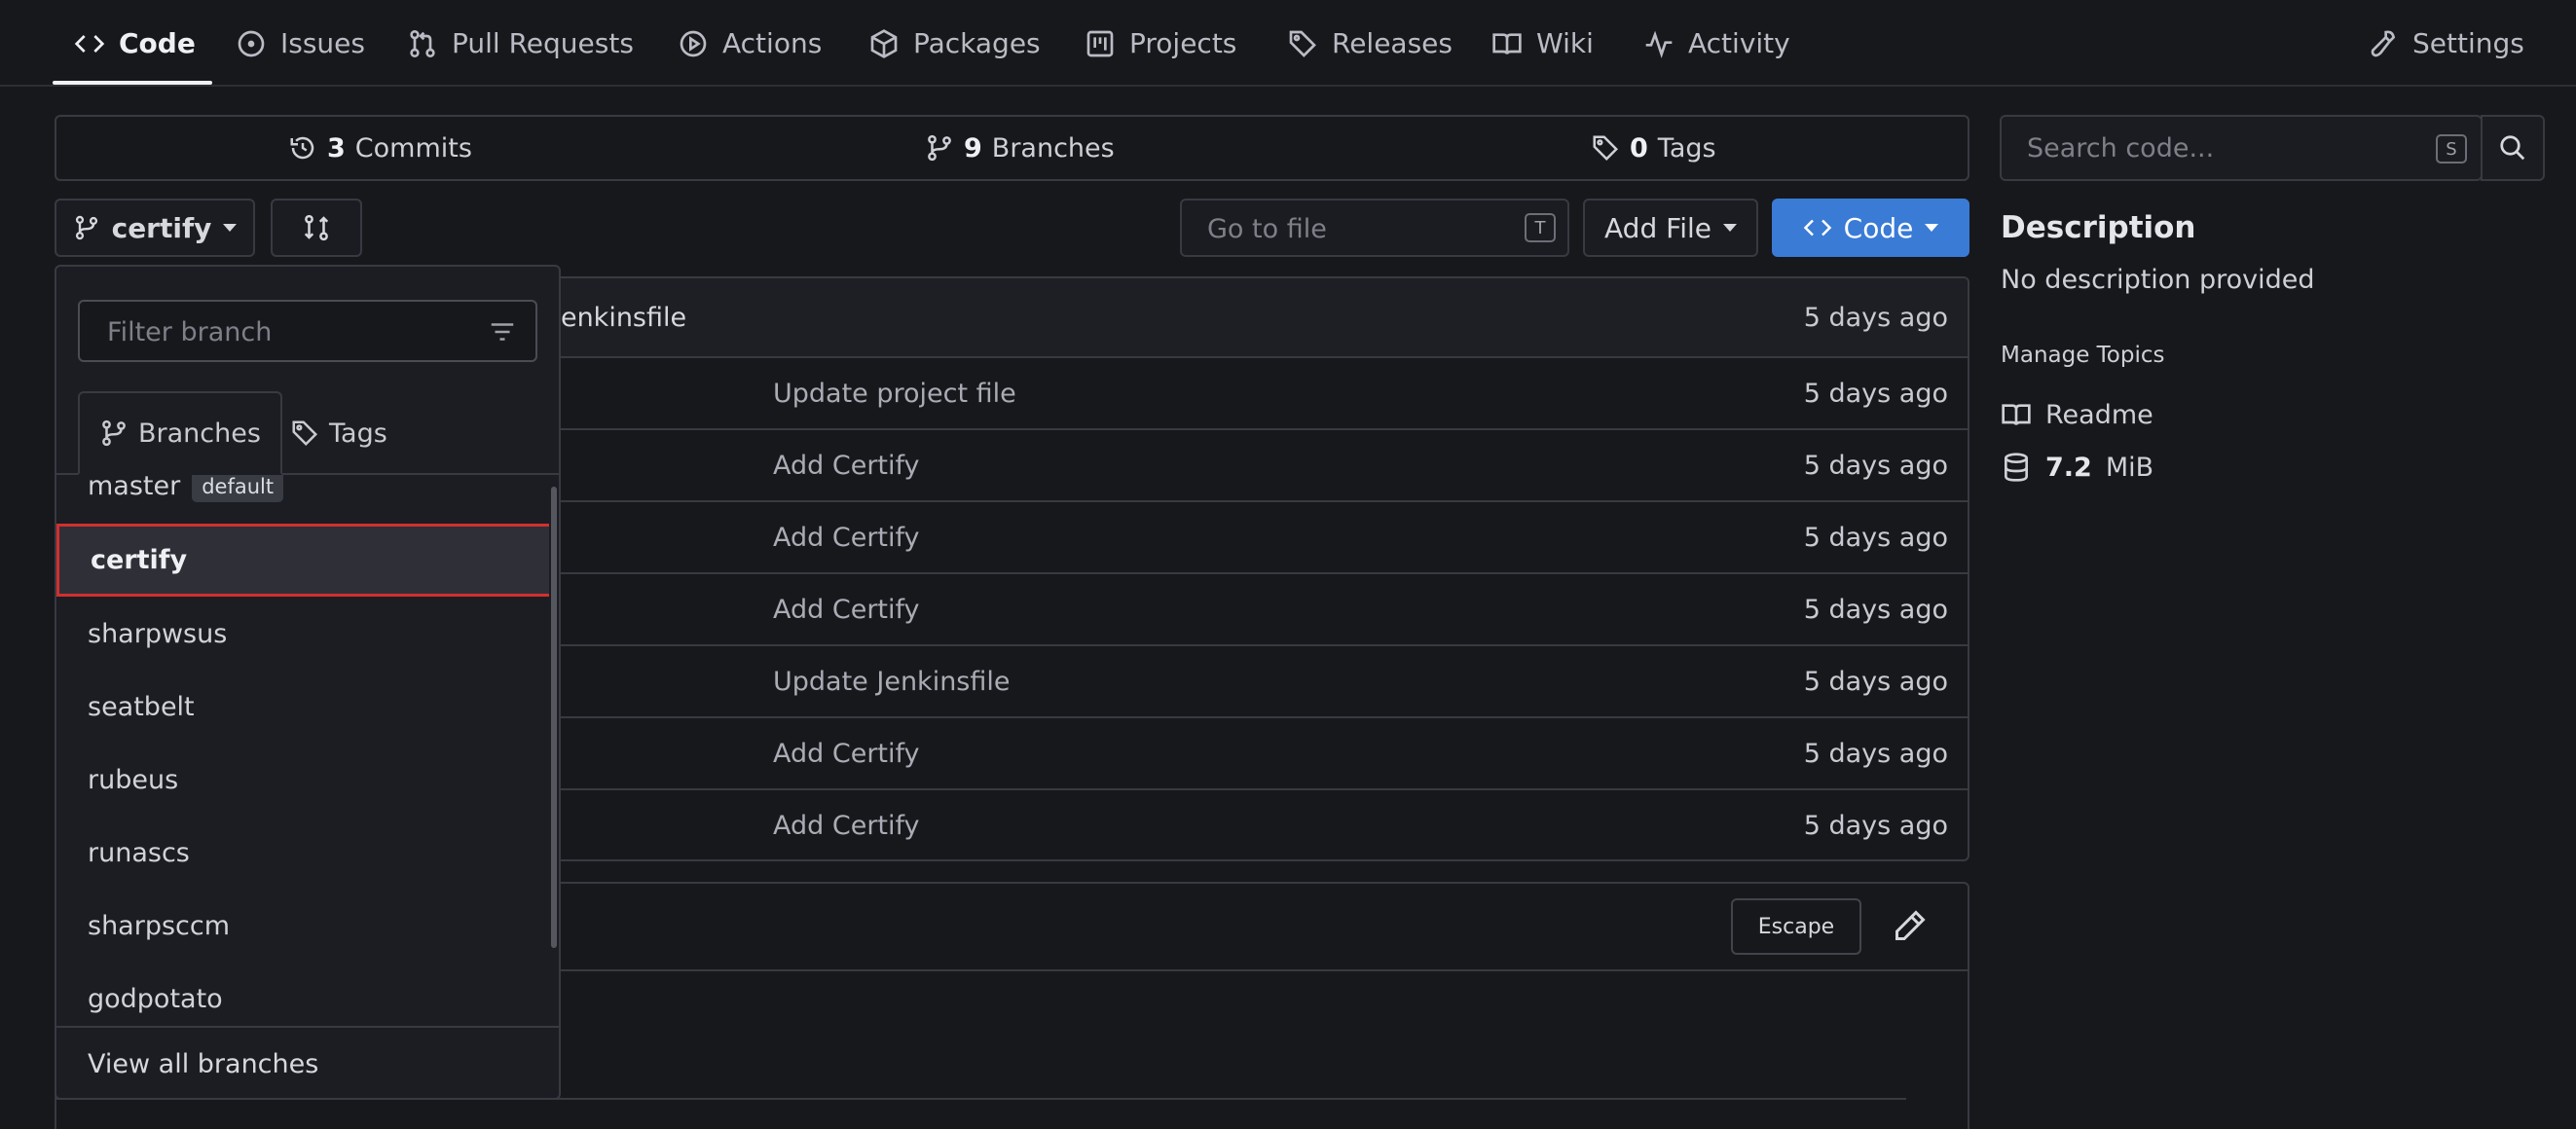  What do you see at coordinates (139, 560) in the screenshot?
I see `branch-name: certify` at bounding box center [139, 560].